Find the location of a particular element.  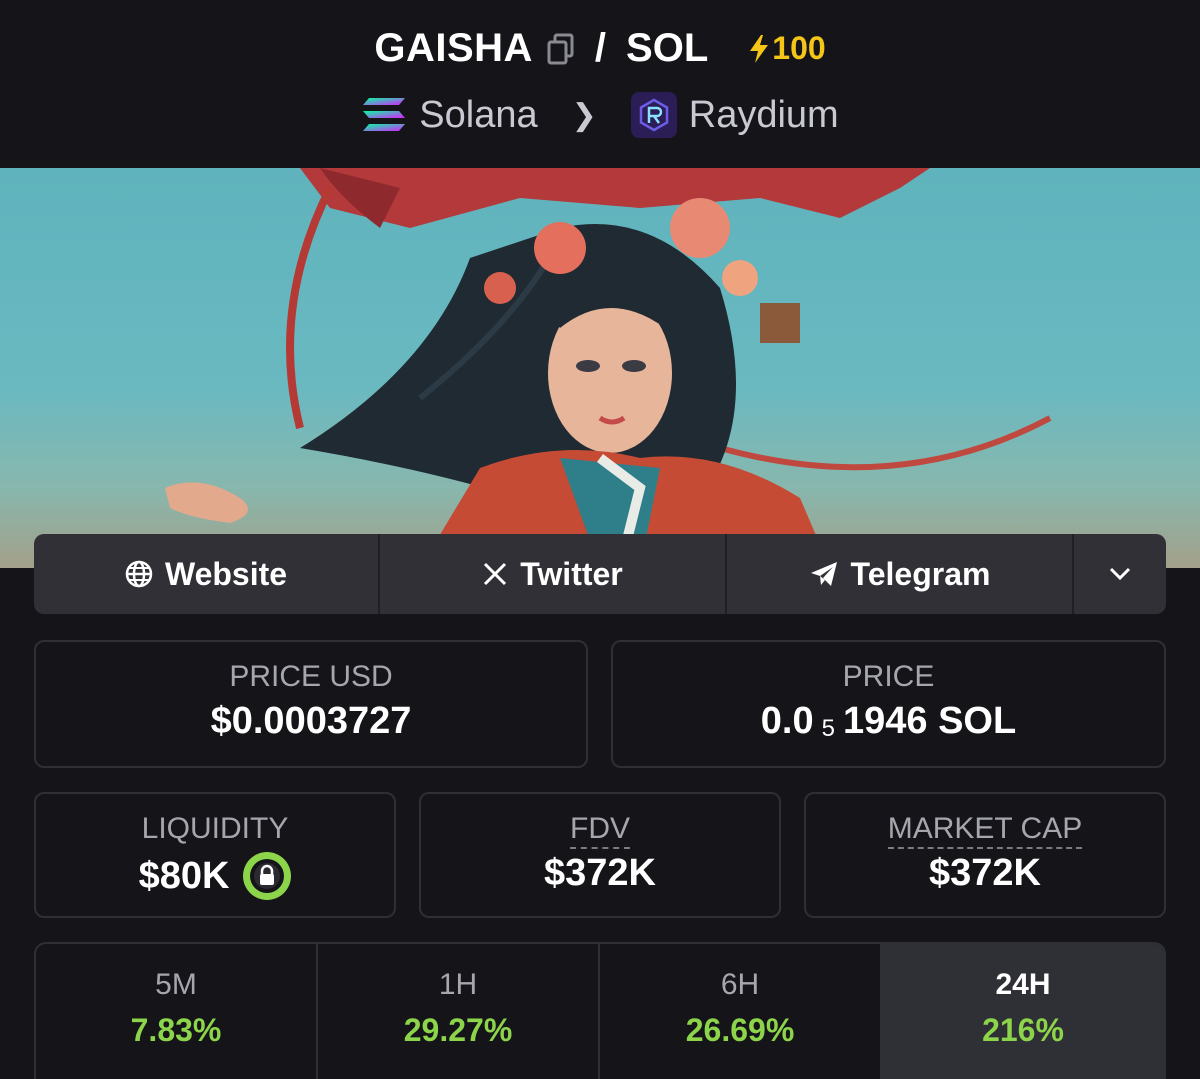

solana-logo is located at coordinates (384, 115).